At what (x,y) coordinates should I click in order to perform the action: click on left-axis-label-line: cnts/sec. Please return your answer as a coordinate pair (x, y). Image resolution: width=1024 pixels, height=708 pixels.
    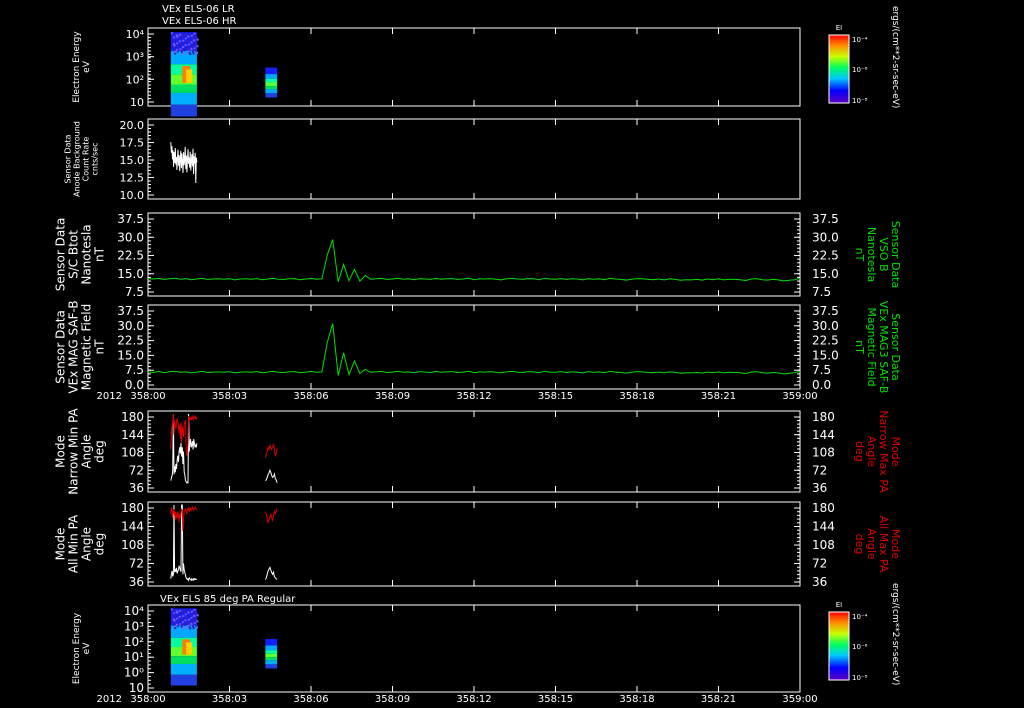
    Looking at the image, I should click on (95, 159).